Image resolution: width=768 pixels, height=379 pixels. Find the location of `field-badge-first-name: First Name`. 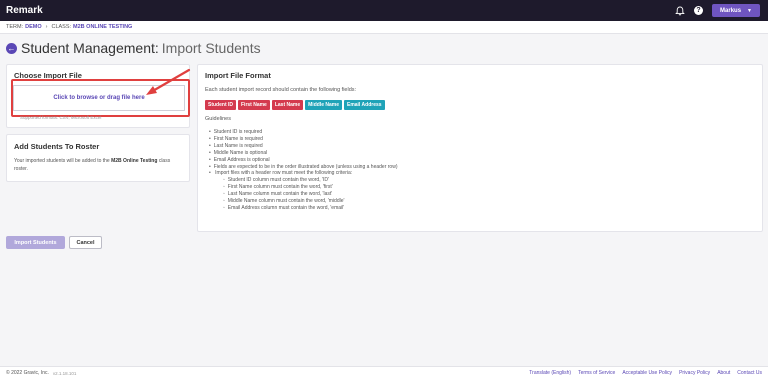

field-badge-first-name: First Name is located at coordinates (254, 105).